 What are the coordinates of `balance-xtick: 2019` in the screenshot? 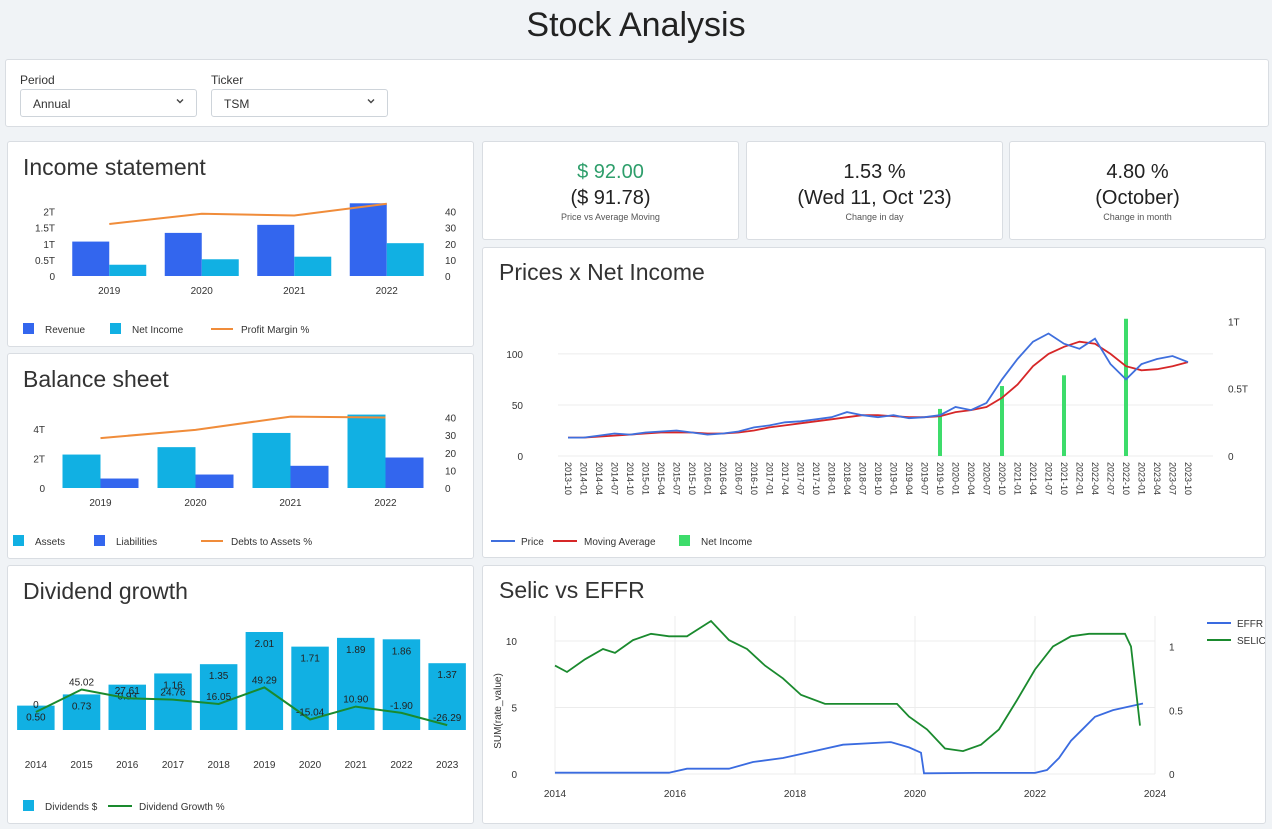 It's located at (100, 503).